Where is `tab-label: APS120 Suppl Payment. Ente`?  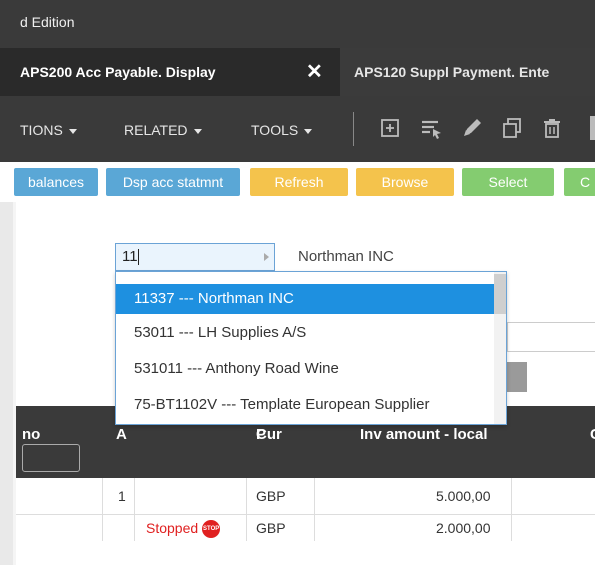 tab-label: APS120 Suppl Payment. Ente is located at coordinates (452, 72).